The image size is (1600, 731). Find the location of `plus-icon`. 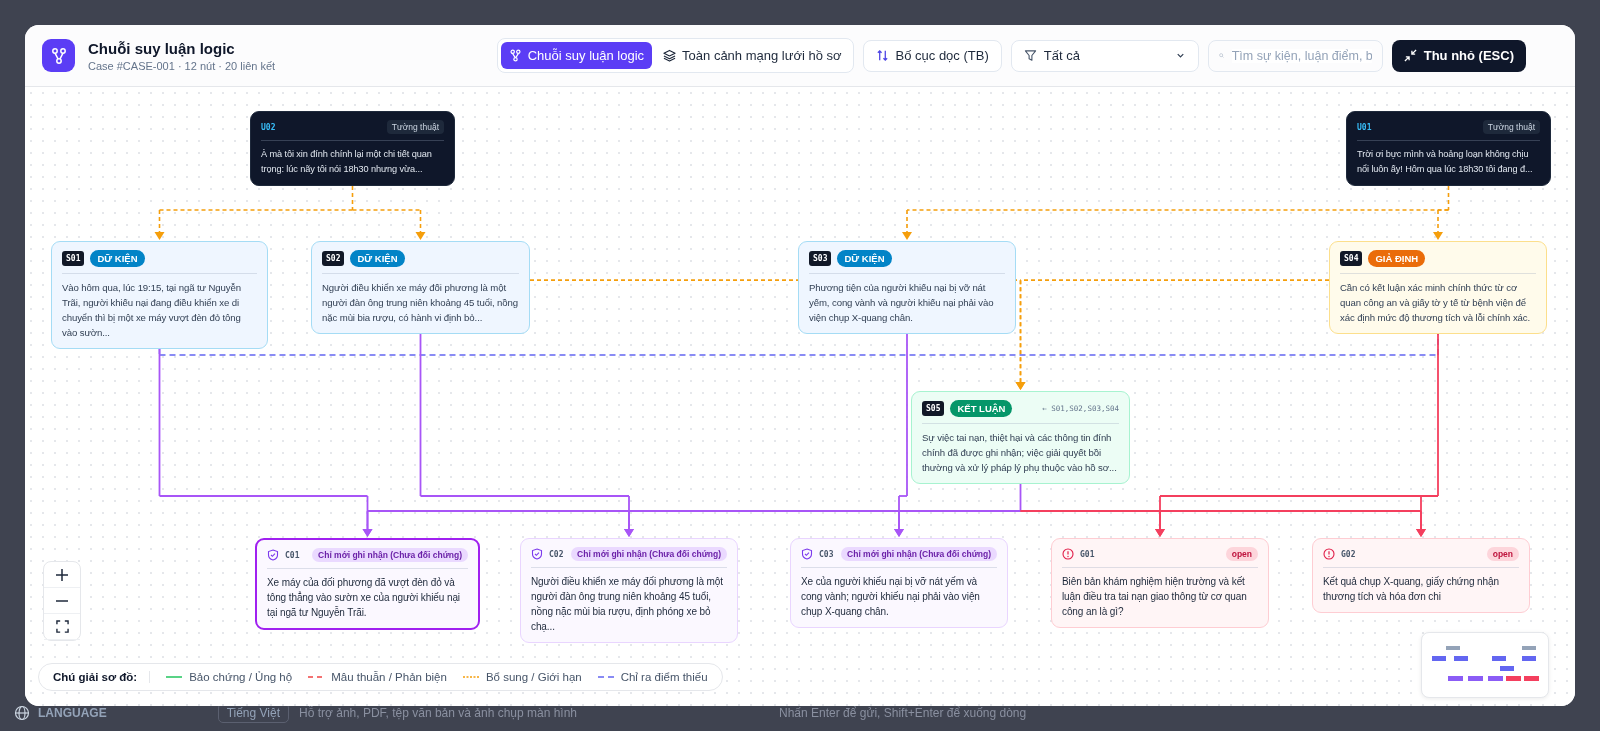

plus-icon is located at coordinates (62, 574).